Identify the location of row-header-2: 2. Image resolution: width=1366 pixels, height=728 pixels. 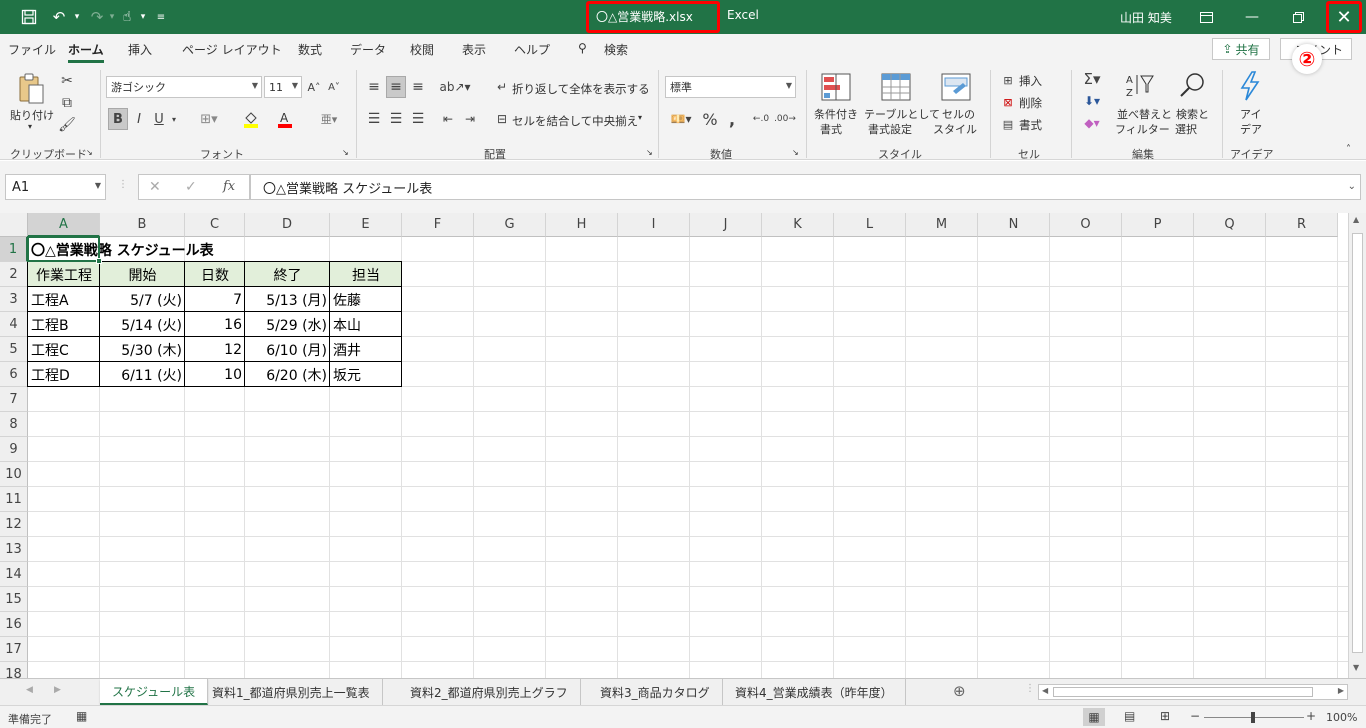
(14, 274).